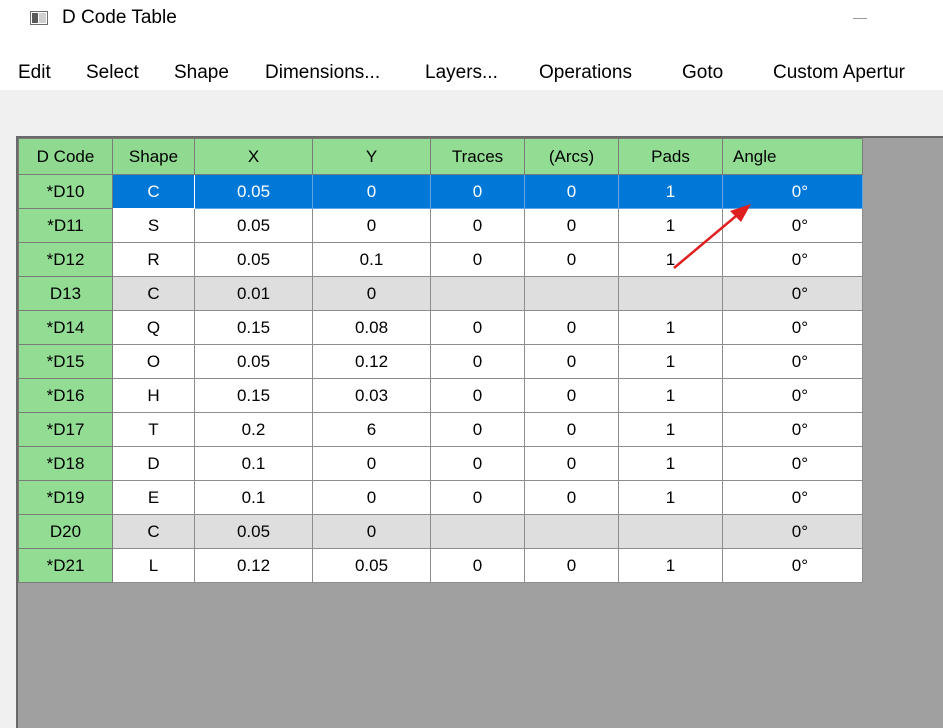 The height and width of the screenshot is (728, 943). Describe the element at coordinates (440, 259) in the screenshot. I see `table-row: *D12 R 0.05 0.1 0 0 1 0°` at that location.